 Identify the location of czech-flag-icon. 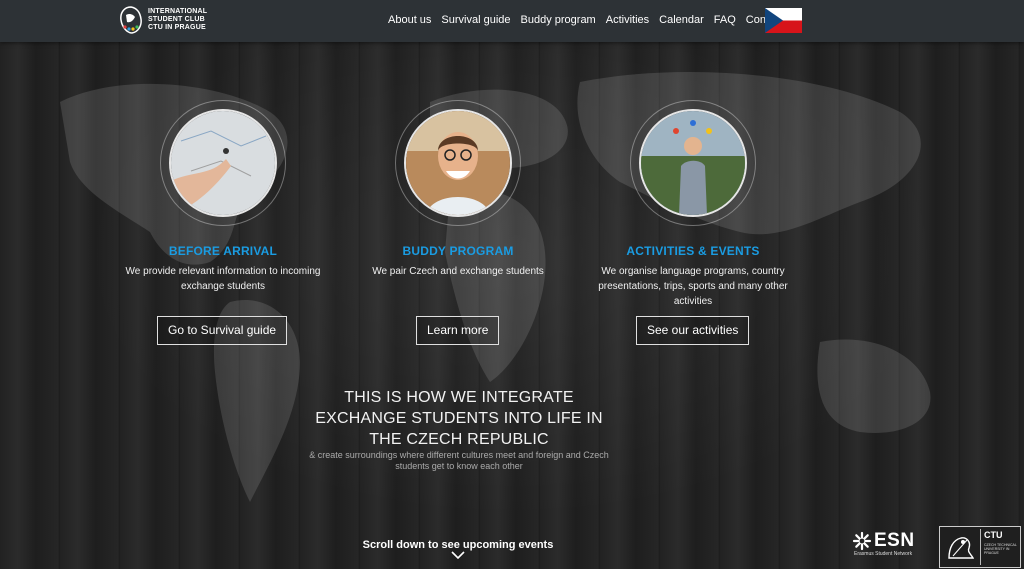
(783, 20).